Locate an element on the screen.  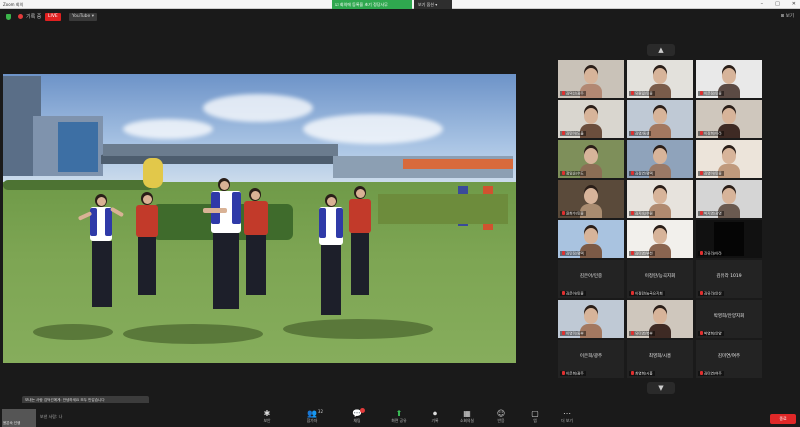
participant-name-label: 최영희/시흥 is located at coordinates (642, 373).